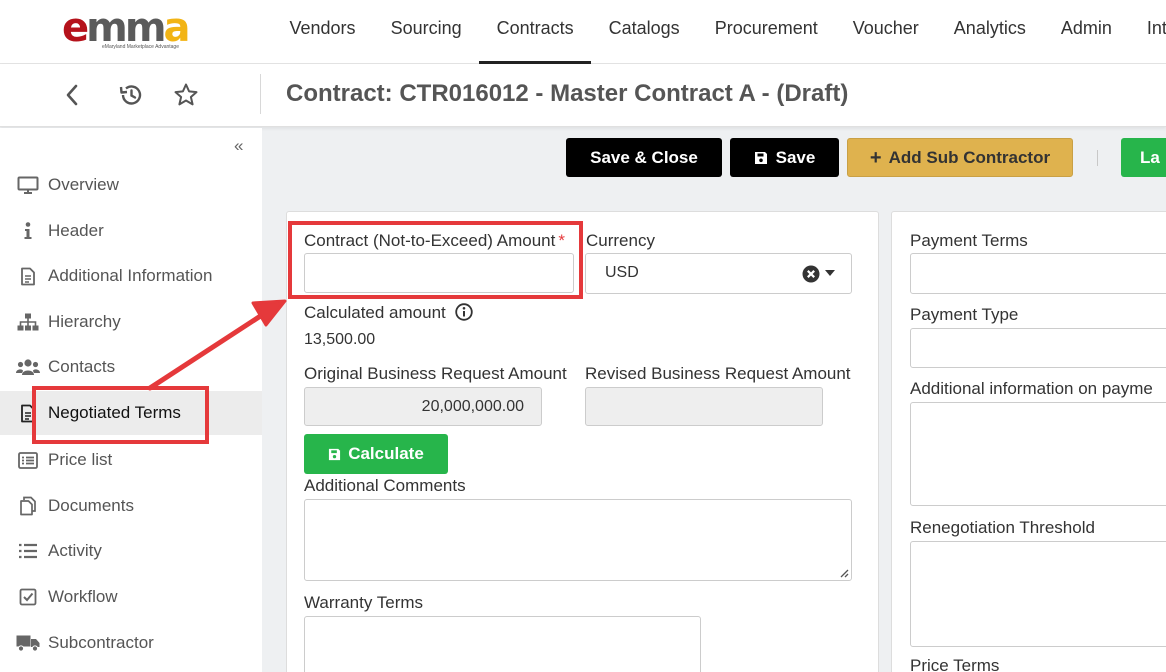 This screenshot has width=1166, height=672. What do you see at coordinates (76, 230) in the screenshot?
I see `sidebar-item-label: Header` at bounding box center [76, 230].